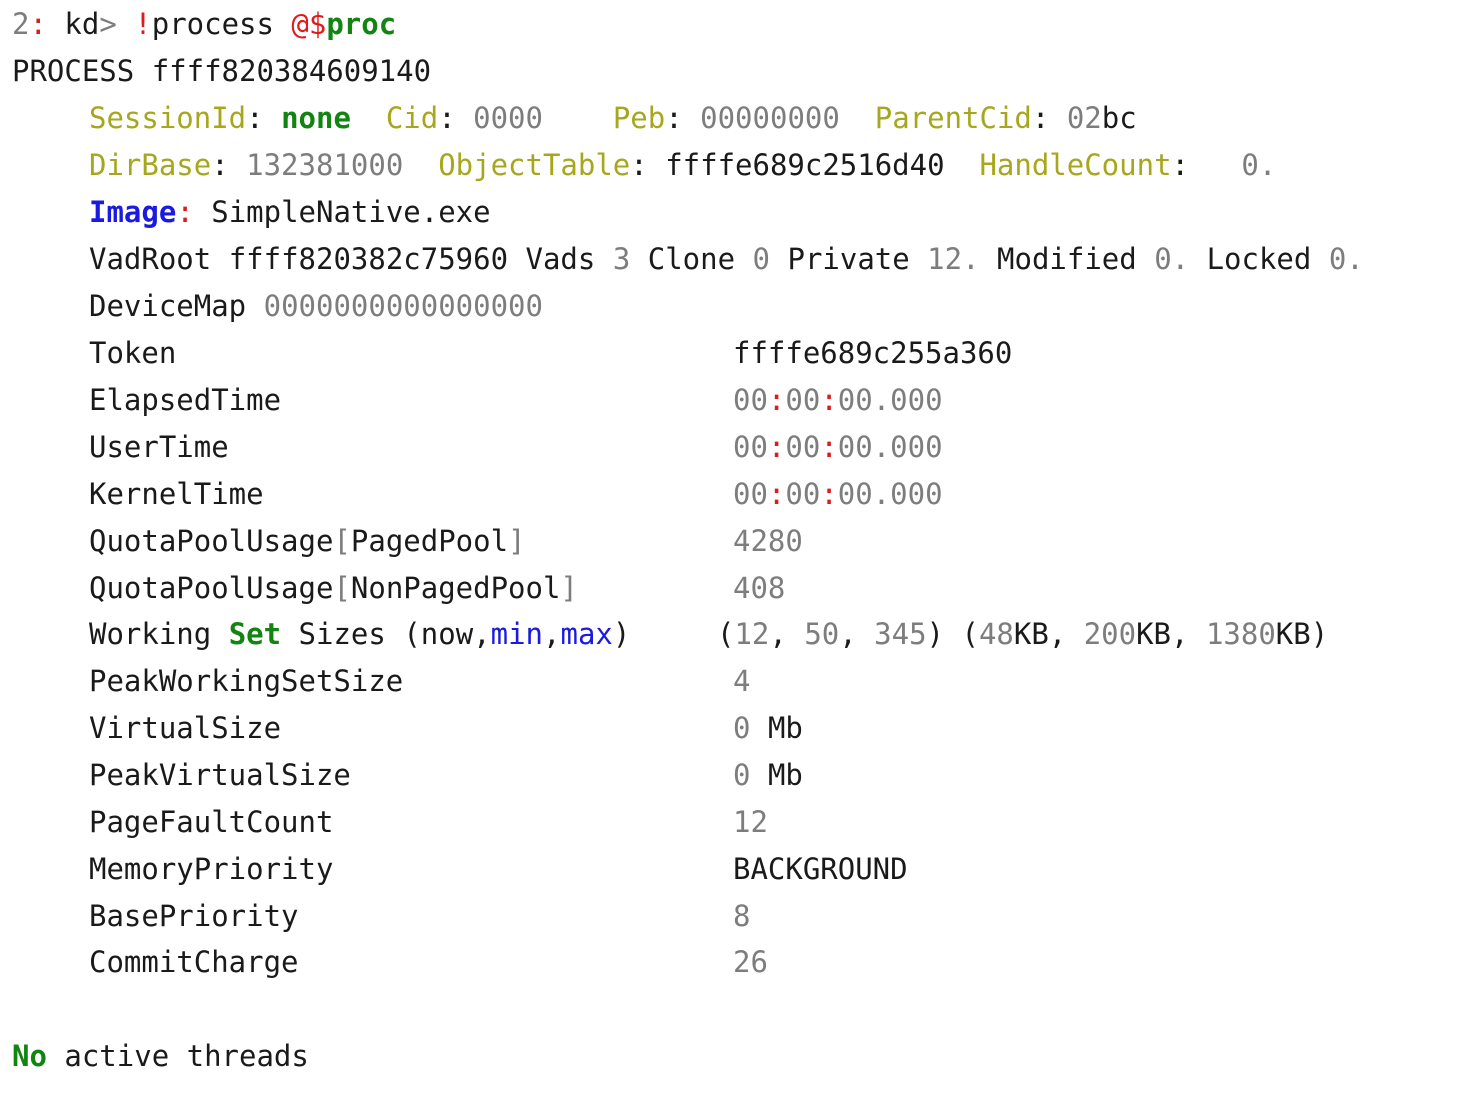  Describe the element at coordinates (168, 306) in the screenshot. I see `device-map-label: DeviceMap` at that location.